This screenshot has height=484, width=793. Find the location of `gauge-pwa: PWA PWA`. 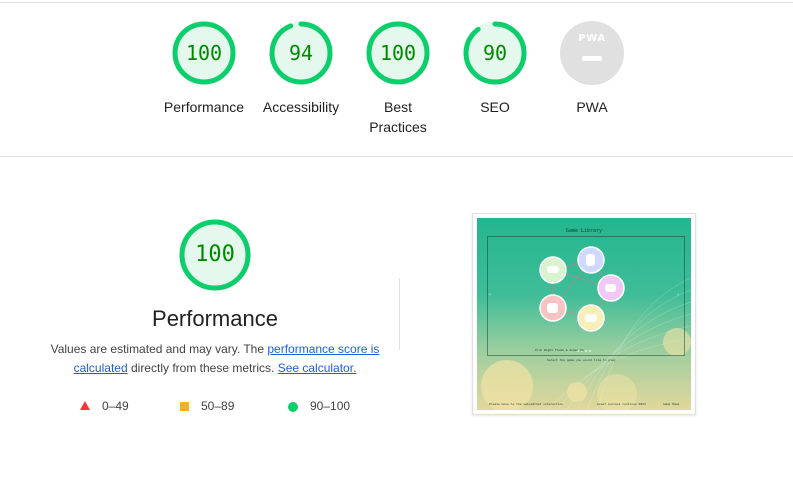

gauge-pwa: PWA PWA is located at coordinates (592, 68).